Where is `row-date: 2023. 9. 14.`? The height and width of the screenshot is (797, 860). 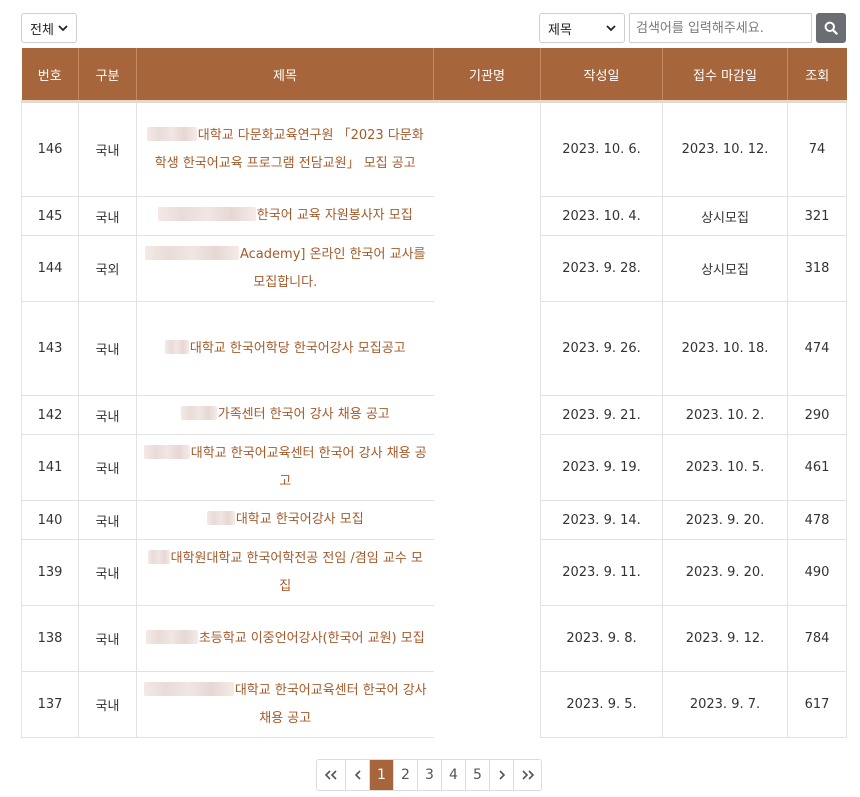 row-date: 2023. 9. 14. is located at coordinates (601, 520).